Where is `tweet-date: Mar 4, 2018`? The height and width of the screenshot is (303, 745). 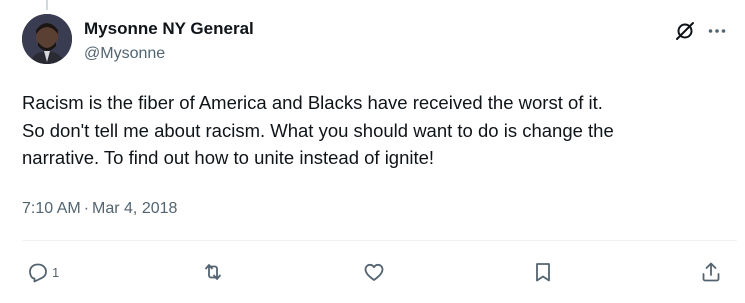 tweet-date: Mar 4, 2018 is located at coordinates (134, 208).